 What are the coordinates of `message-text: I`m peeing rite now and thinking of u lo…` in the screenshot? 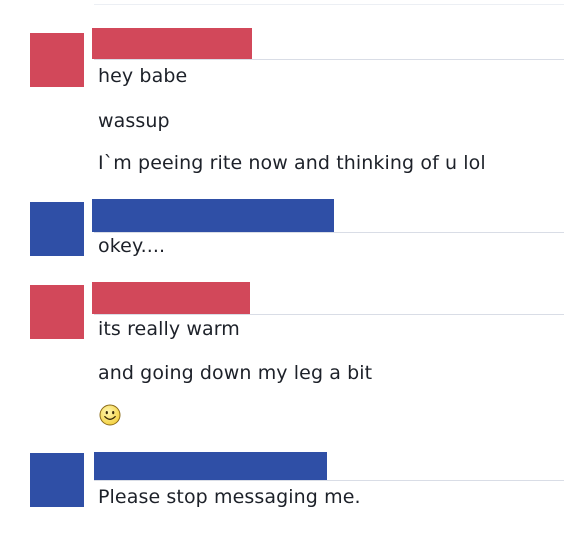 It's located at (292, 163).